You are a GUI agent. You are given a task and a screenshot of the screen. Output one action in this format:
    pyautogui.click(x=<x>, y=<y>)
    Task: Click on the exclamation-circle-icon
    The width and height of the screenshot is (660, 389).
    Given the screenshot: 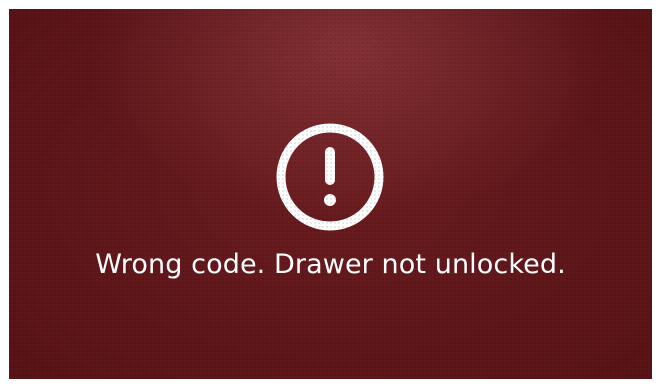 What is the action you would take?
    pyautogui.click(x=330, y=177)
    